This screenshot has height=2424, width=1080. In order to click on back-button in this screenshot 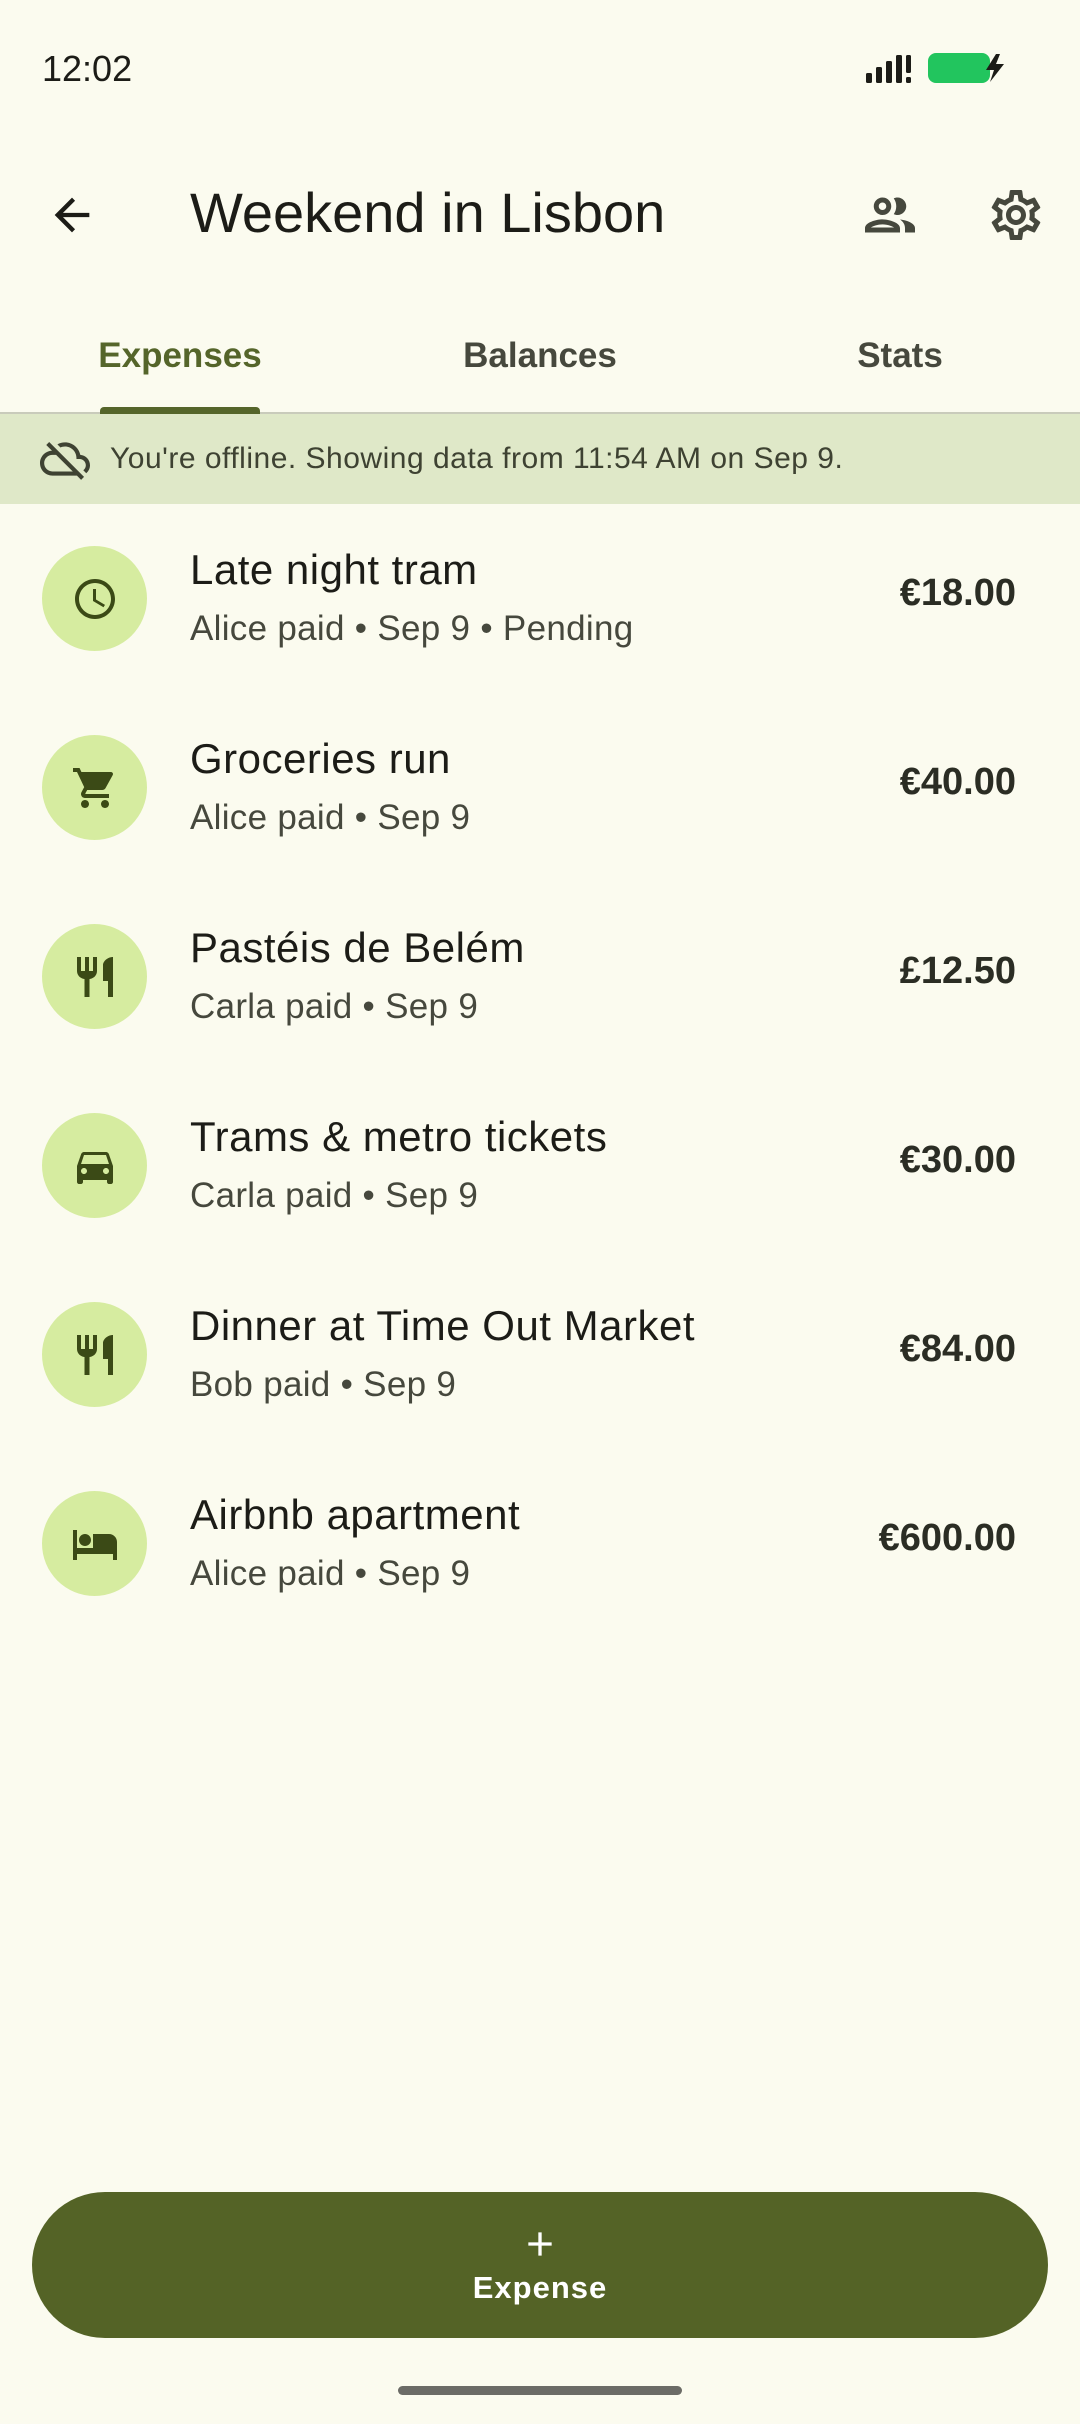, I will do `click(72, 215)`.